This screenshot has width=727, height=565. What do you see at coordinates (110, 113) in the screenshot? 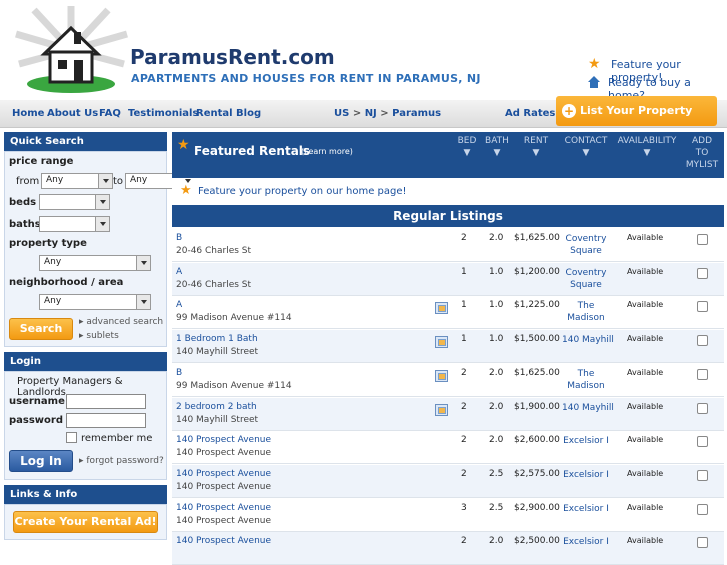
I see `nav-faq: FAQ` at bounding box center [110, 113].